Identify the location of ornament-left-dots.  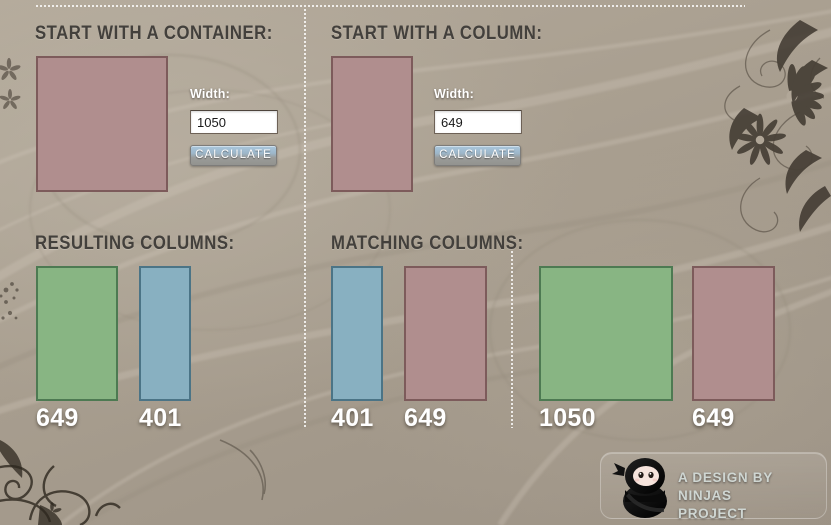
(9, 301).